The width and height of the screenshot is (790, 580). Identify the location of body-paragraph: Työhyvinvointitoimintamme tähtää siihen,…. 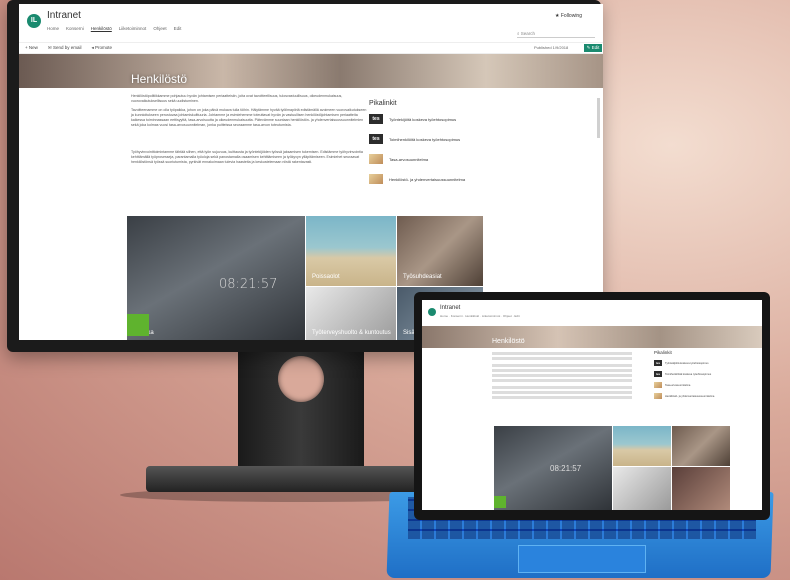
(247, 157).